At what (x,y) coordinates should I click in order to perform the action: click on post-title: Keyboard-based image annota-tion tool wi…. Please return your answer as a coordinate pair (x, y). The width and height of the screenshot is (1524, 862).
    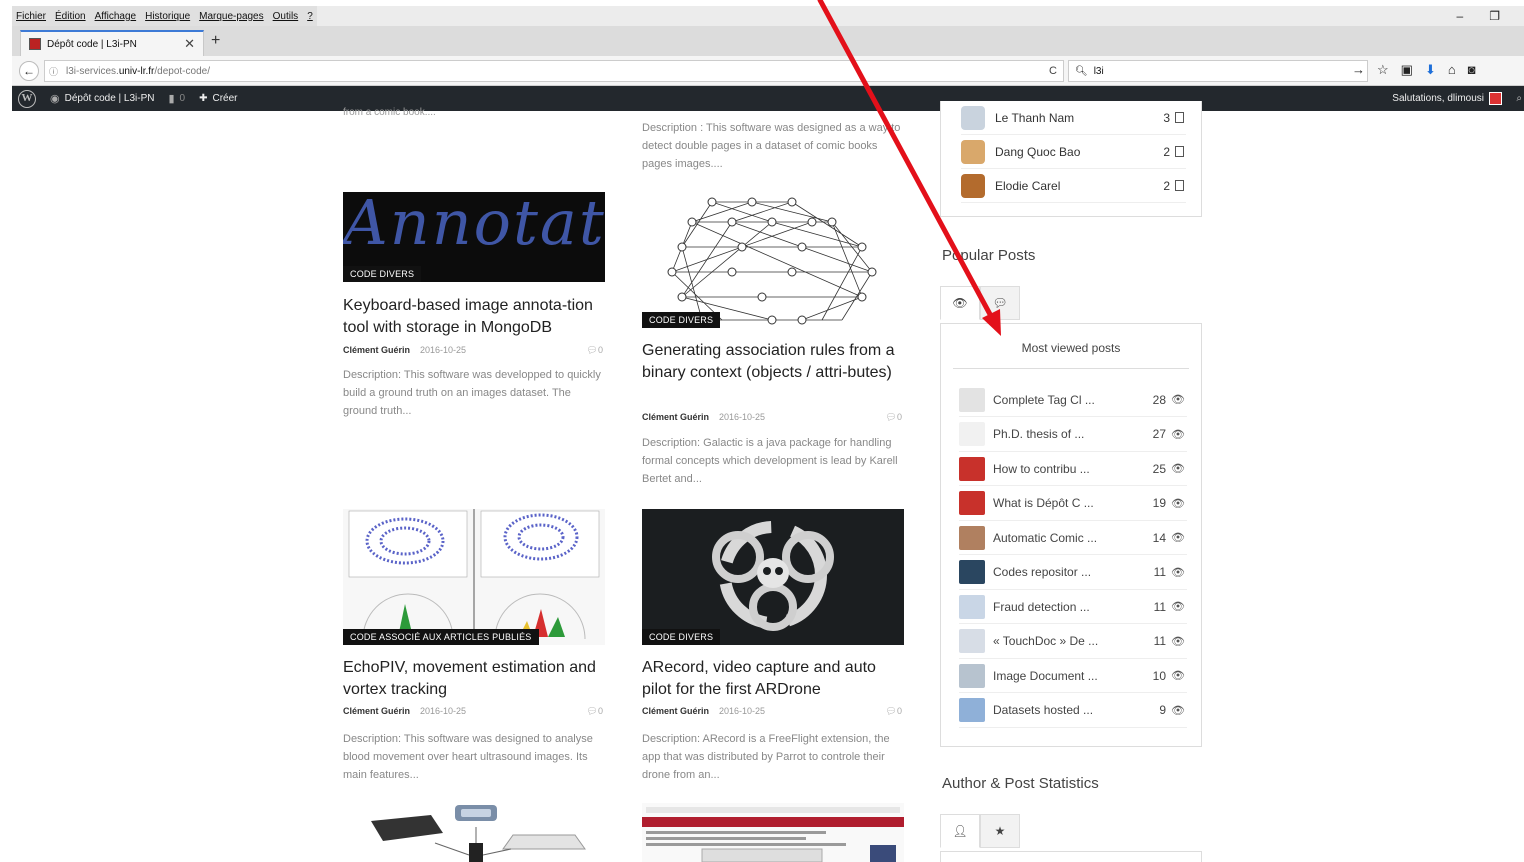
    Looking at the image, I should click on (474, 317).